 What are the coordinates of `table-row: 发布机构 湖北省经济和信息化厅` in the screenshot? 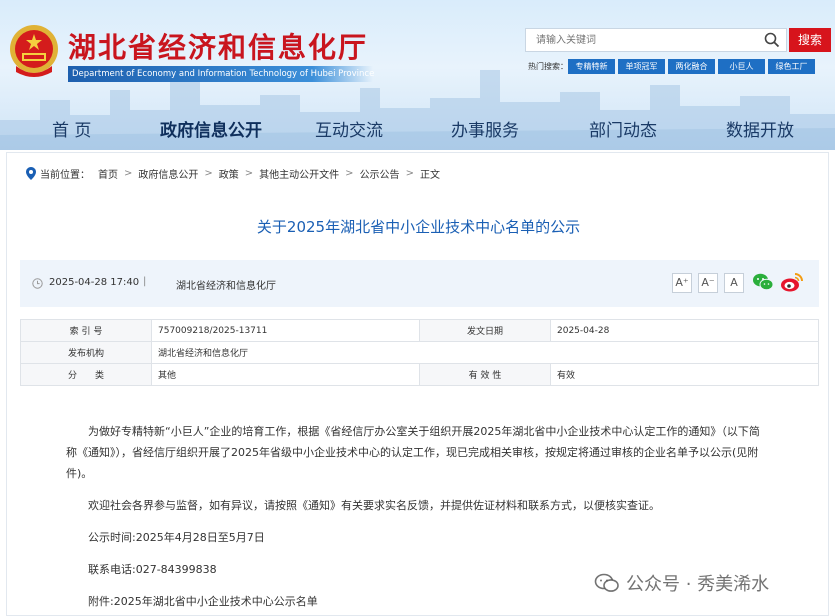 It's located at (419, 352).